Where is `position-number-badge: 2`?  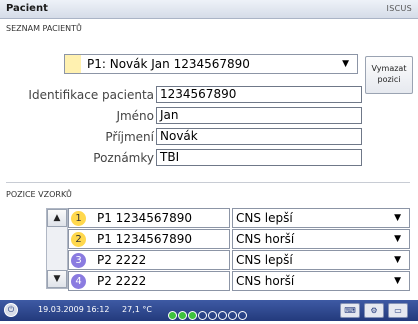 position-number-badge: 2 is located at coordinates (78, 239).